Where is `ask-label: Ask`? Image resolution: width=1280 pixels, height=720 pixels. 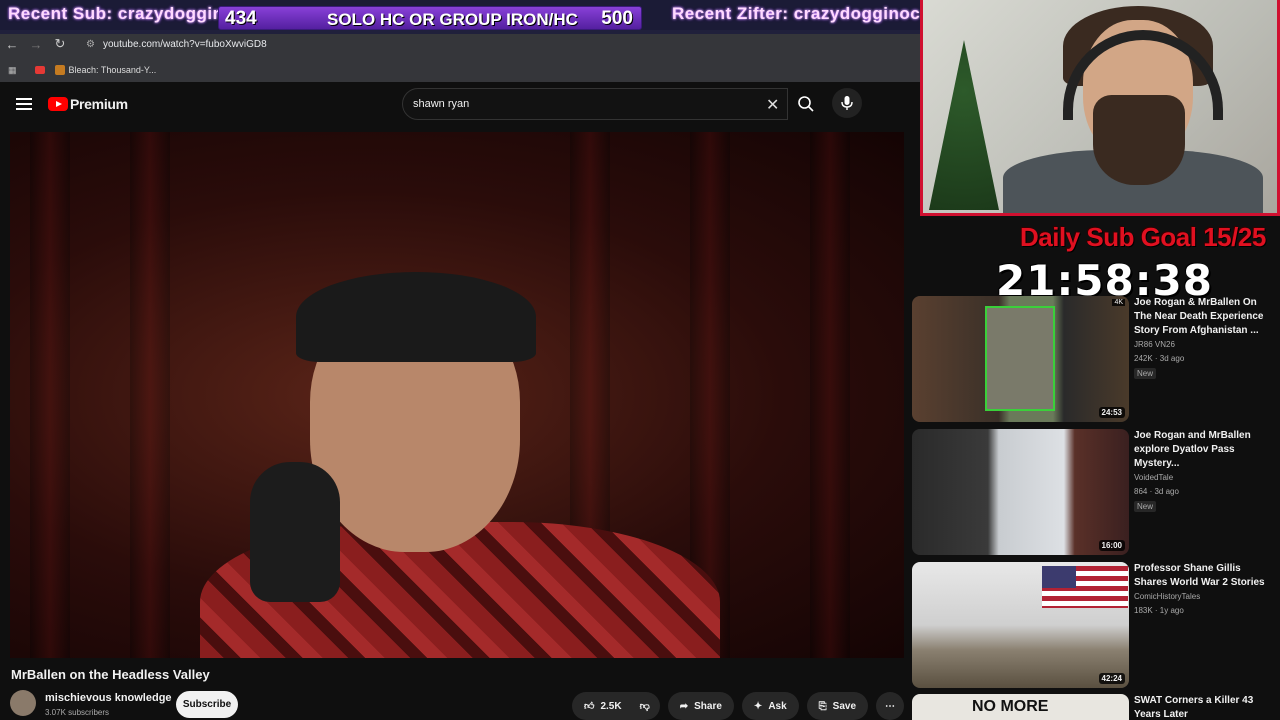
ask-label: Ask is located at coordinates (777, 706).